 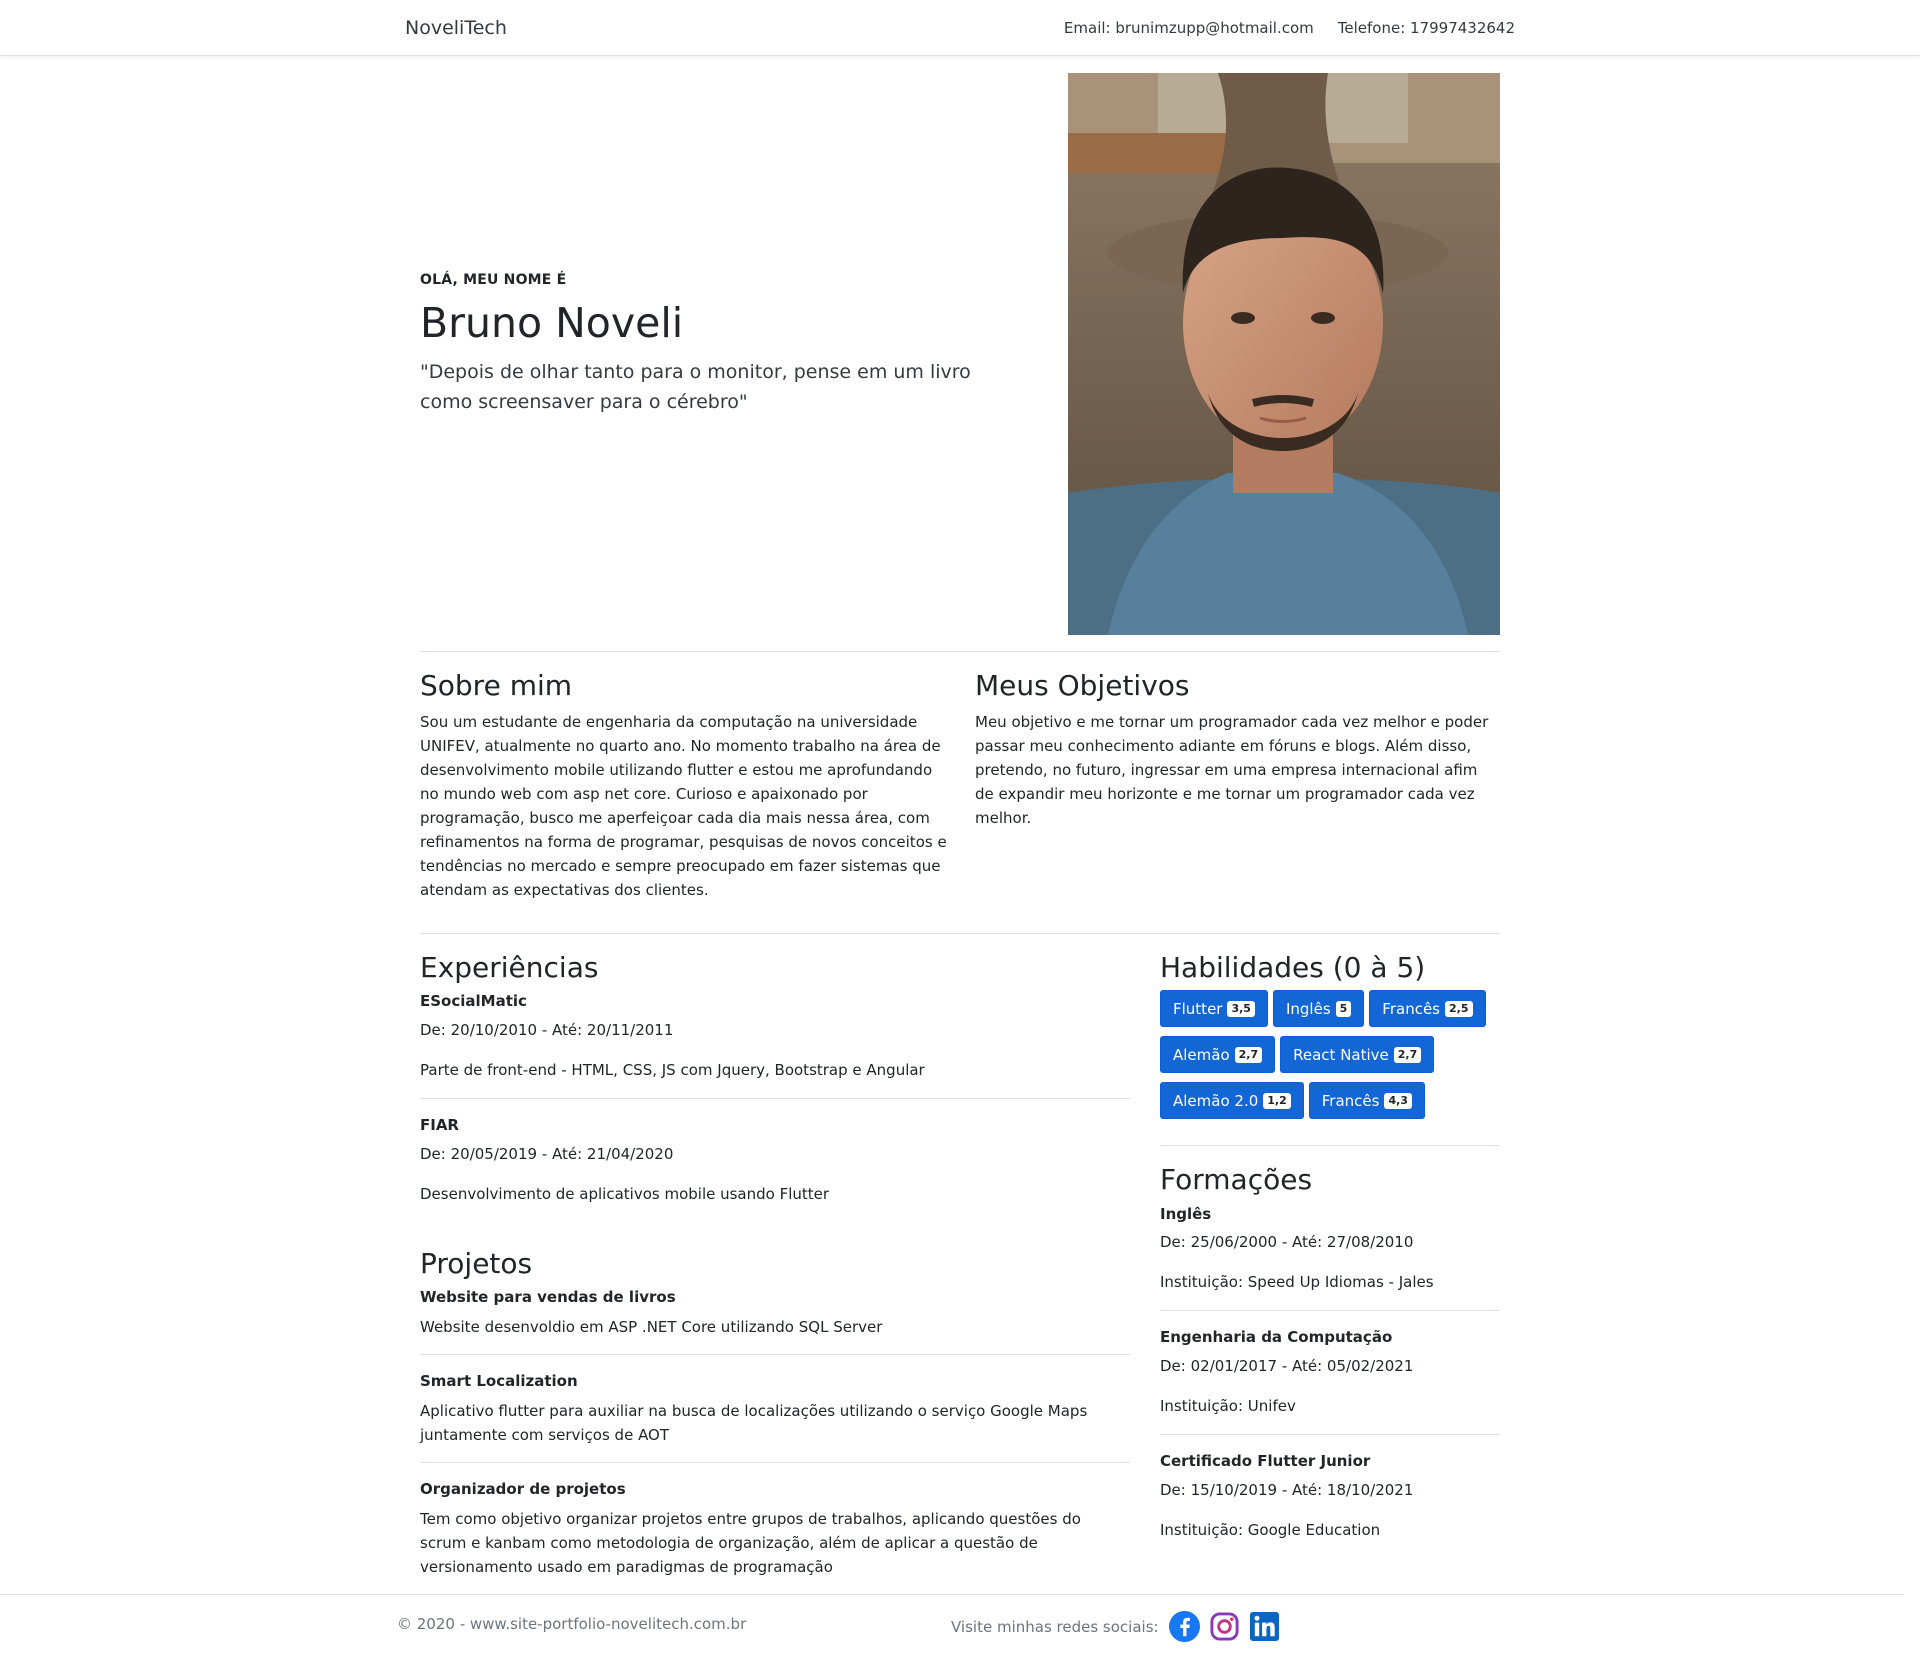 I want to click on project-name: Organizador de projetos, so click(x=523, y=1489).